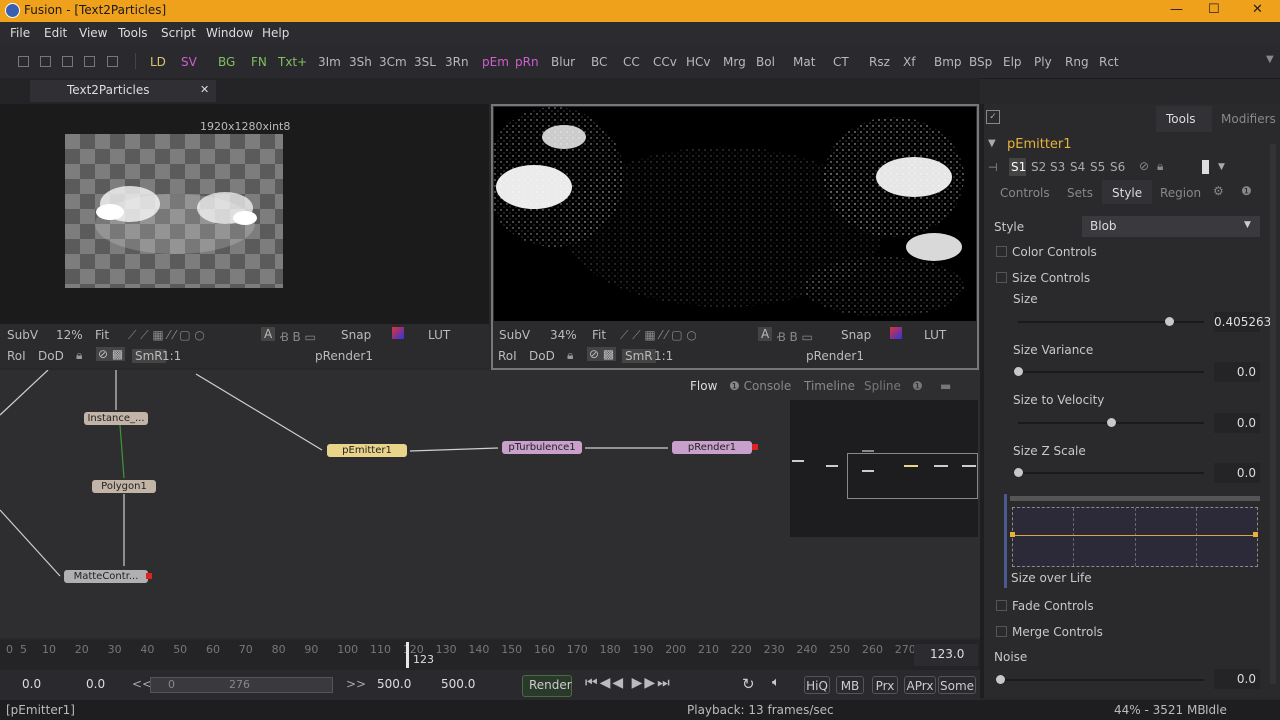 The width and height of the screenshot is (1280, 720). Describe the element at coordinates (829, 386) in the screenshot. I see `timeline-tab: Timeline` at that location.